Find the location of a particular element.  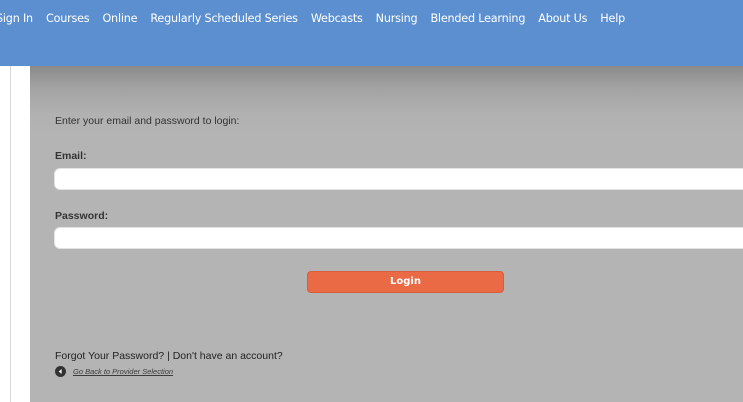

password-label: Password: is located at coordinates (82, 216).